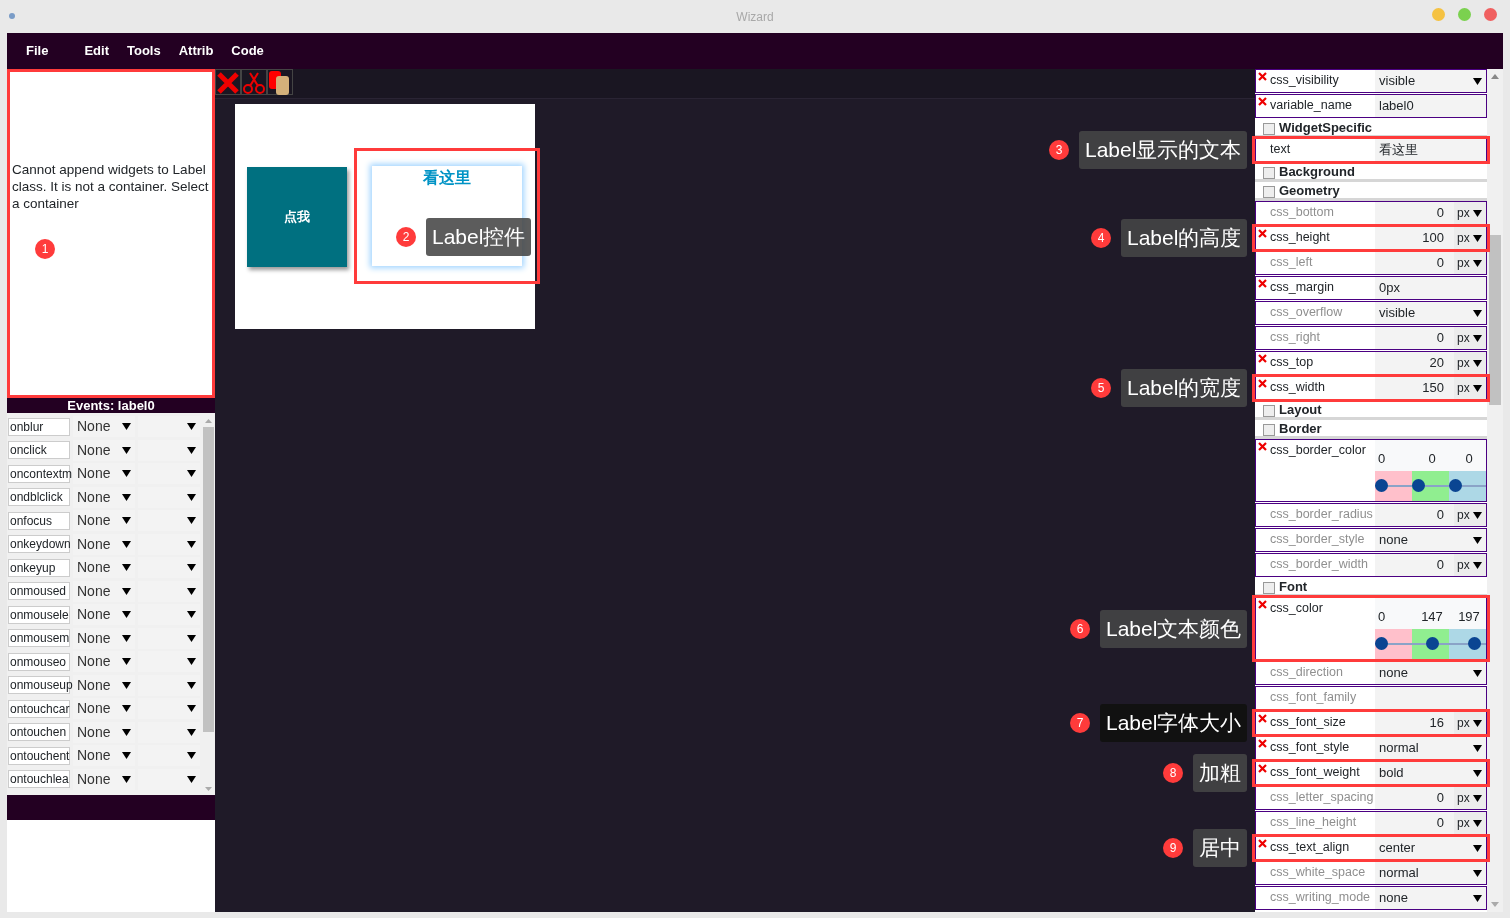  Describe the element at coordinates (39, 473) in the screenshot. I see `event-name-field: oncontextm` at that location.